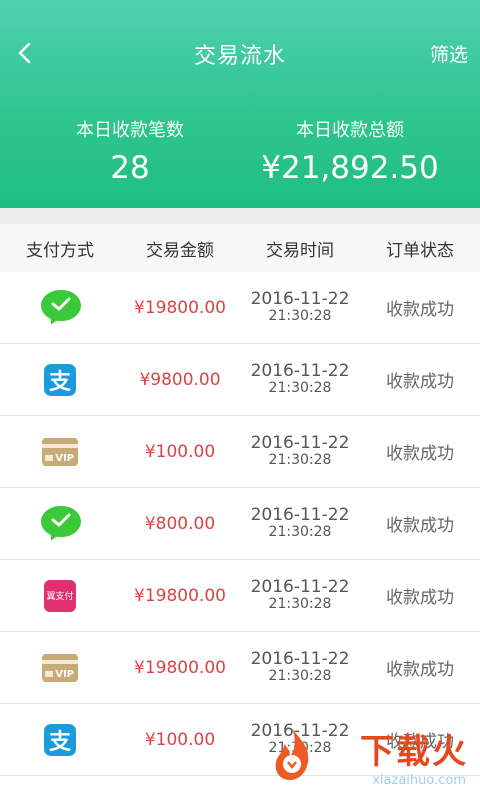  I want to click on watermark-logo: 下载火 xiazaihuo.com, so click(368, 756).